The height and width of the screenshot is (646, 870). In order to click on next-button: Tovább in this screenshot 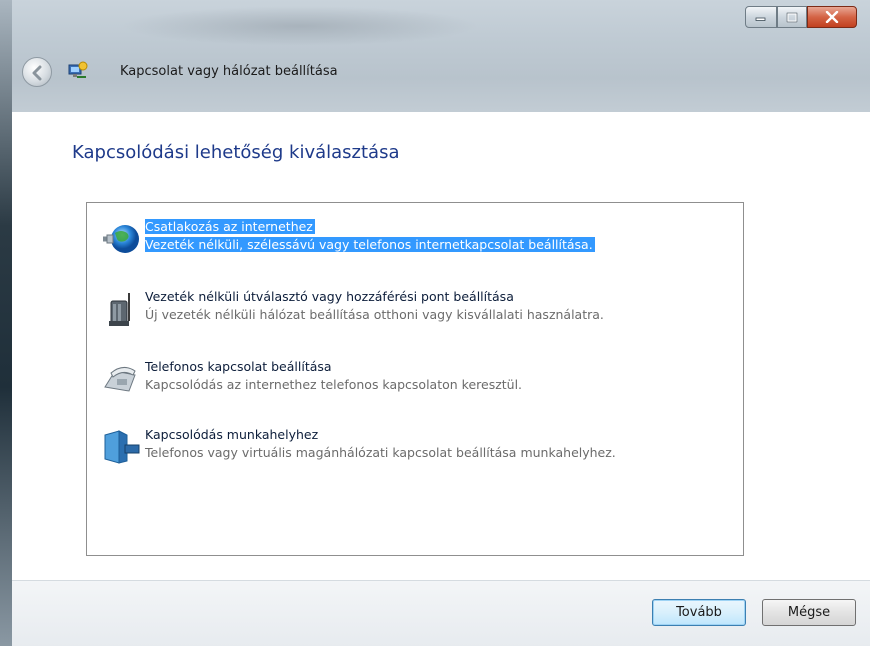, I will do `click(699, 612)`.